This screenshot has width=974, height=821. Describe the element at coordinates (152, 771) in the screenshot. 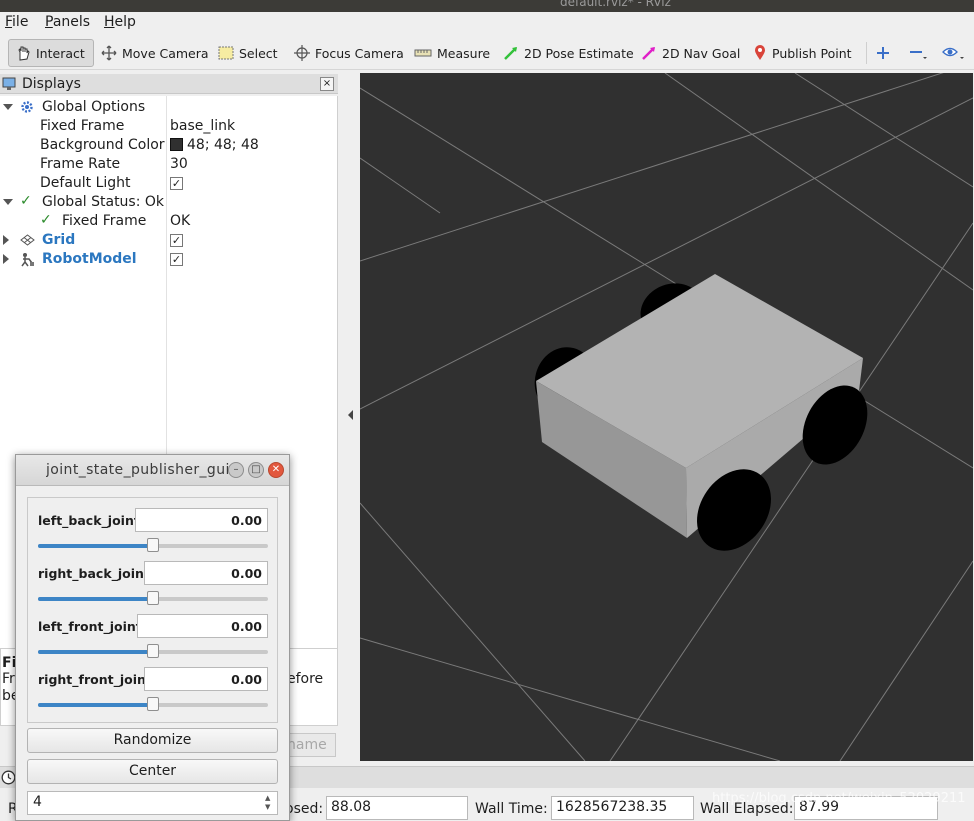

I see `center-button: Center` at that location.